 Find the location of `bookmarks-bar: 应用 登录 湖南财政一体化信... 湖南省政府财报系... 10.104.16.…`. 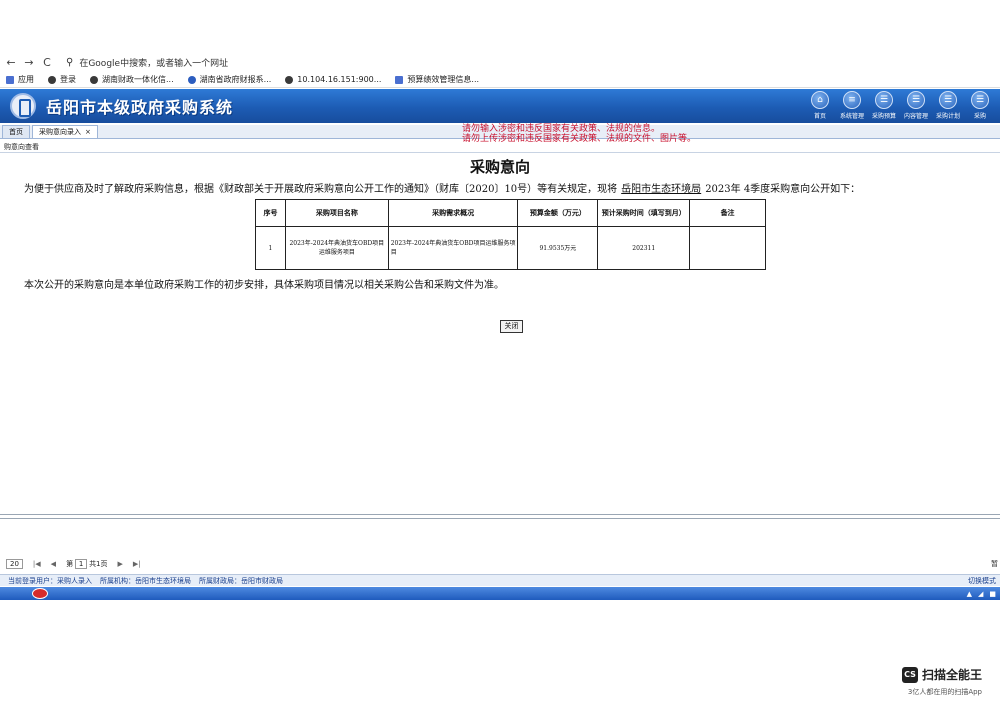

bookmarks-bar: 应用 登录 湖南财政一体化信... 湖南省政府财报系... 10.104.16.… is located at coordinates (500, 80).